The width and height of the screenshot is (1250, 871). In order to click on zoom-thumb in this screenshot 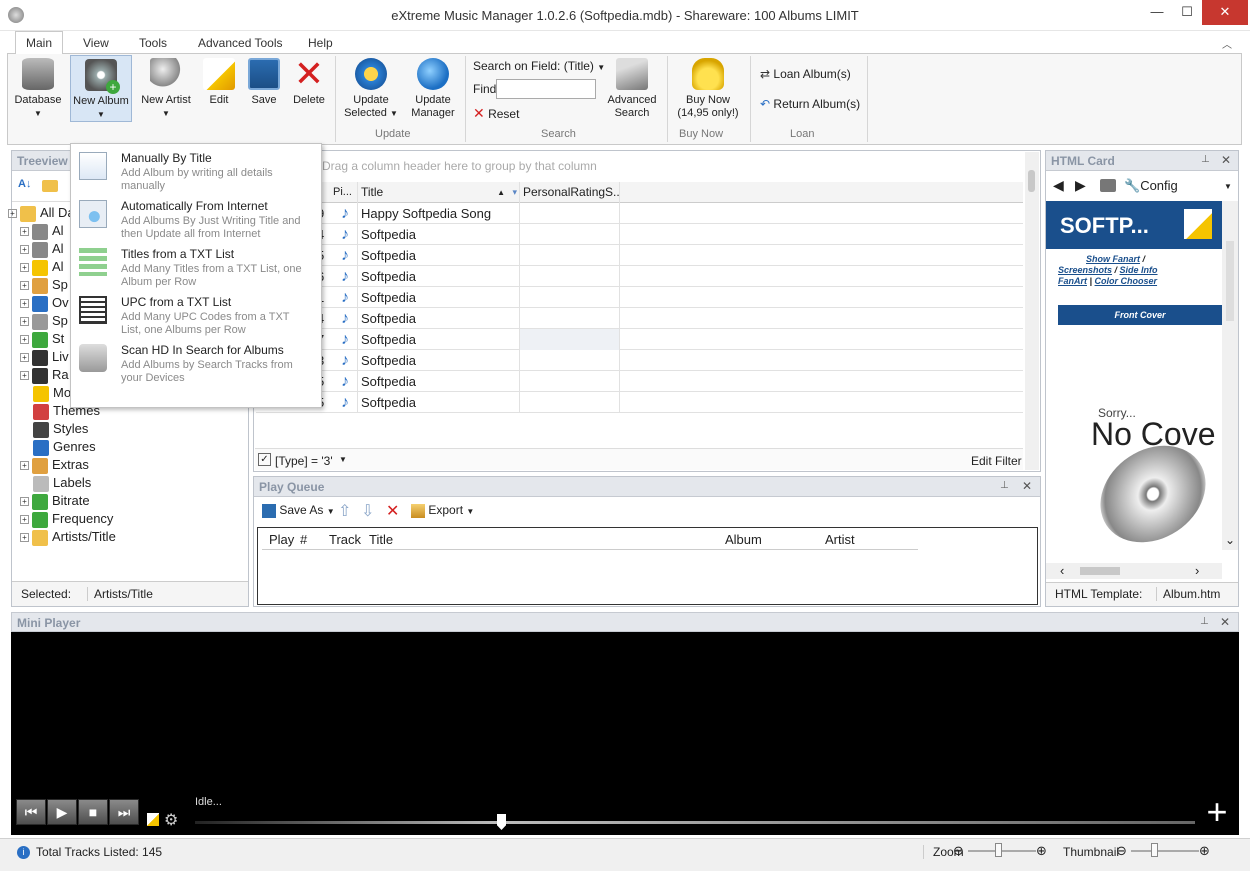, I will do `click(998, 850)`.